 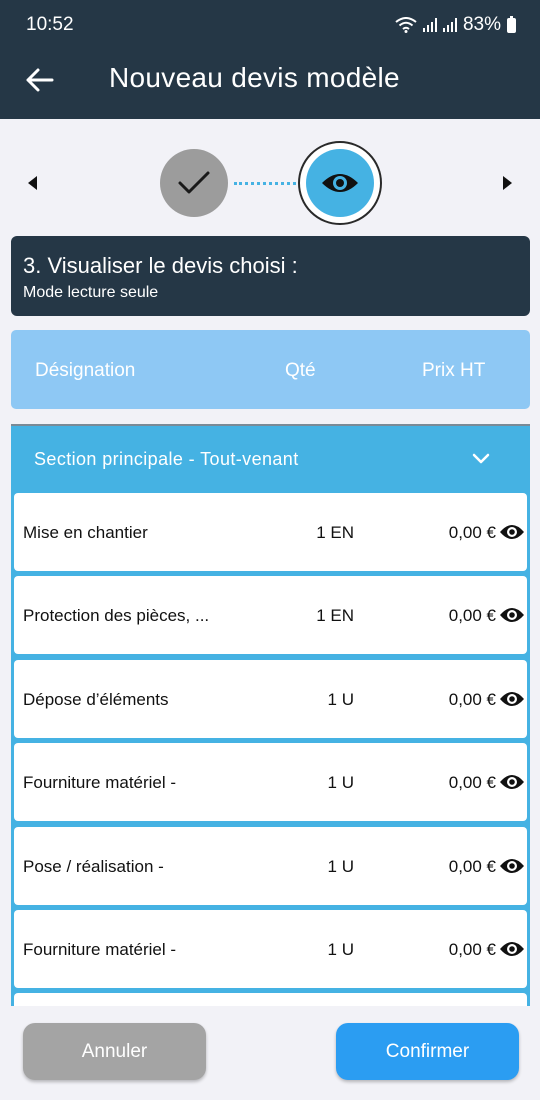 What do you see at coordinates (270, 59) in the screenshot?
I see `app-bar: 10:52 83% Nouveau devis modèle` at bounding box center [270, 59].